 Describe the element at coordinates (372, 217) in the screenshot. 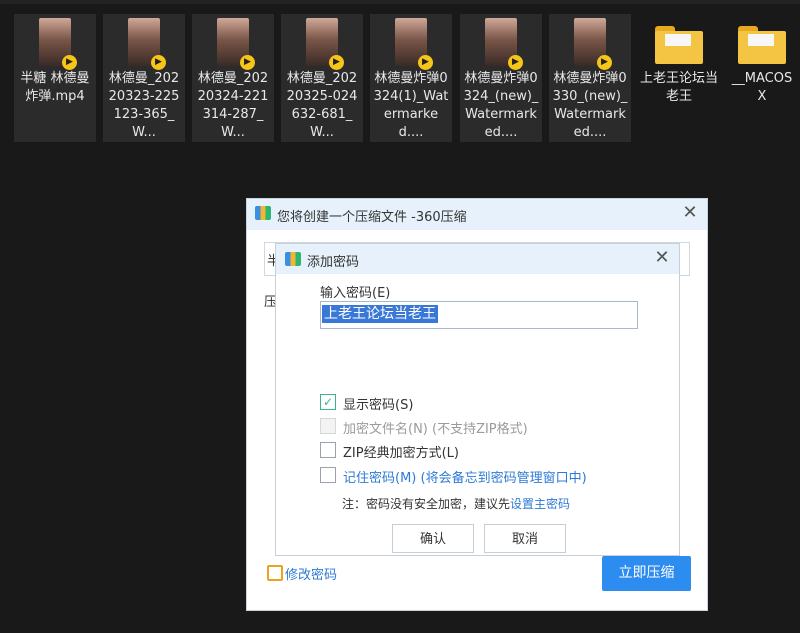

I see `dialog-title: 您将创建一个压缩文件 -360压缩` at that location.